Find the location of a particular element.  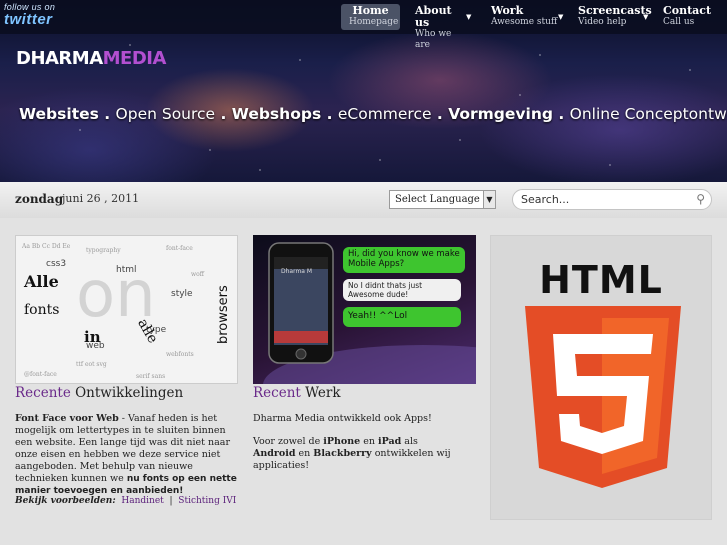

nav-screencasts: Screencasts Video help ▼ is located at coordinates (612, 17).